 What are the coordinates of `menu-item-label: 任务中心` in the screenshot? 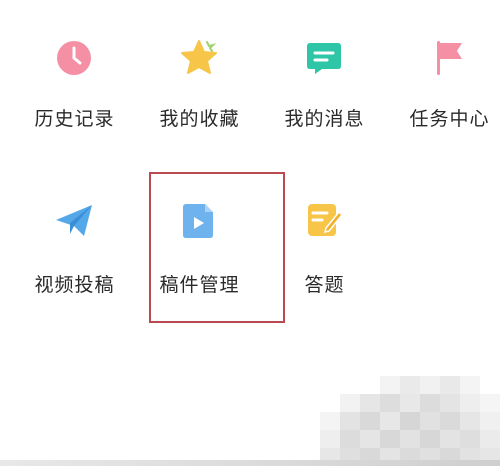 It's located at (449, 119).